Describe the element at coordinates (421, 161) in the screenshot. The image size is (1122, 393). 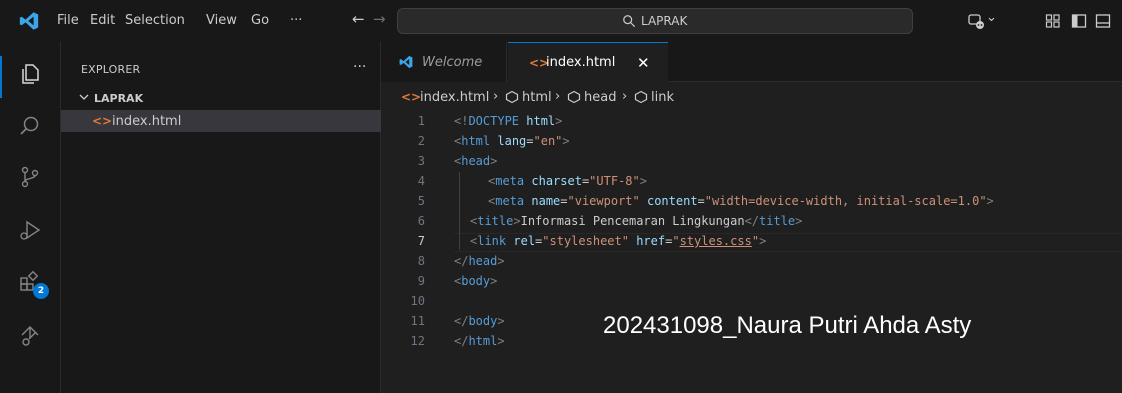
I see `line-number: 3` at that location.